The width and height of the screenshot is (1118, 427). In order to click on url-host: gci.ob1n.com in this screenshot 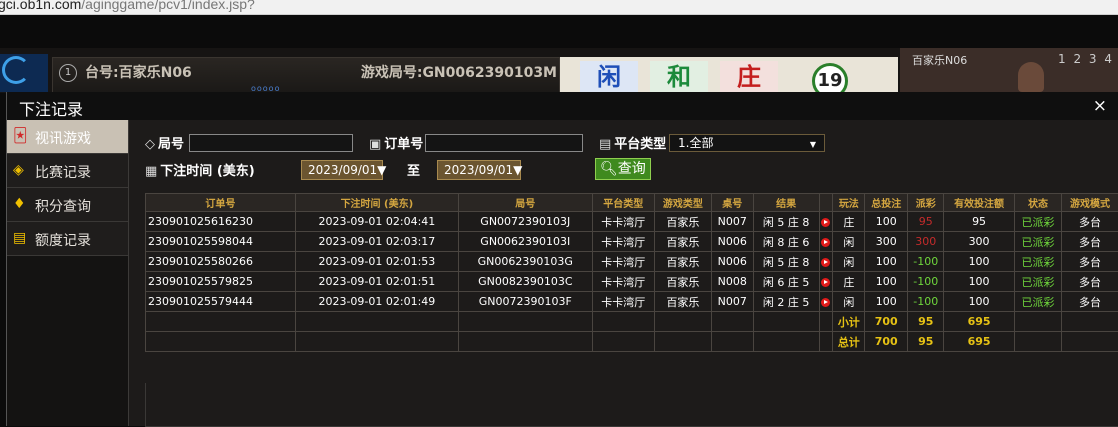, I will do `click(40, 6)`.